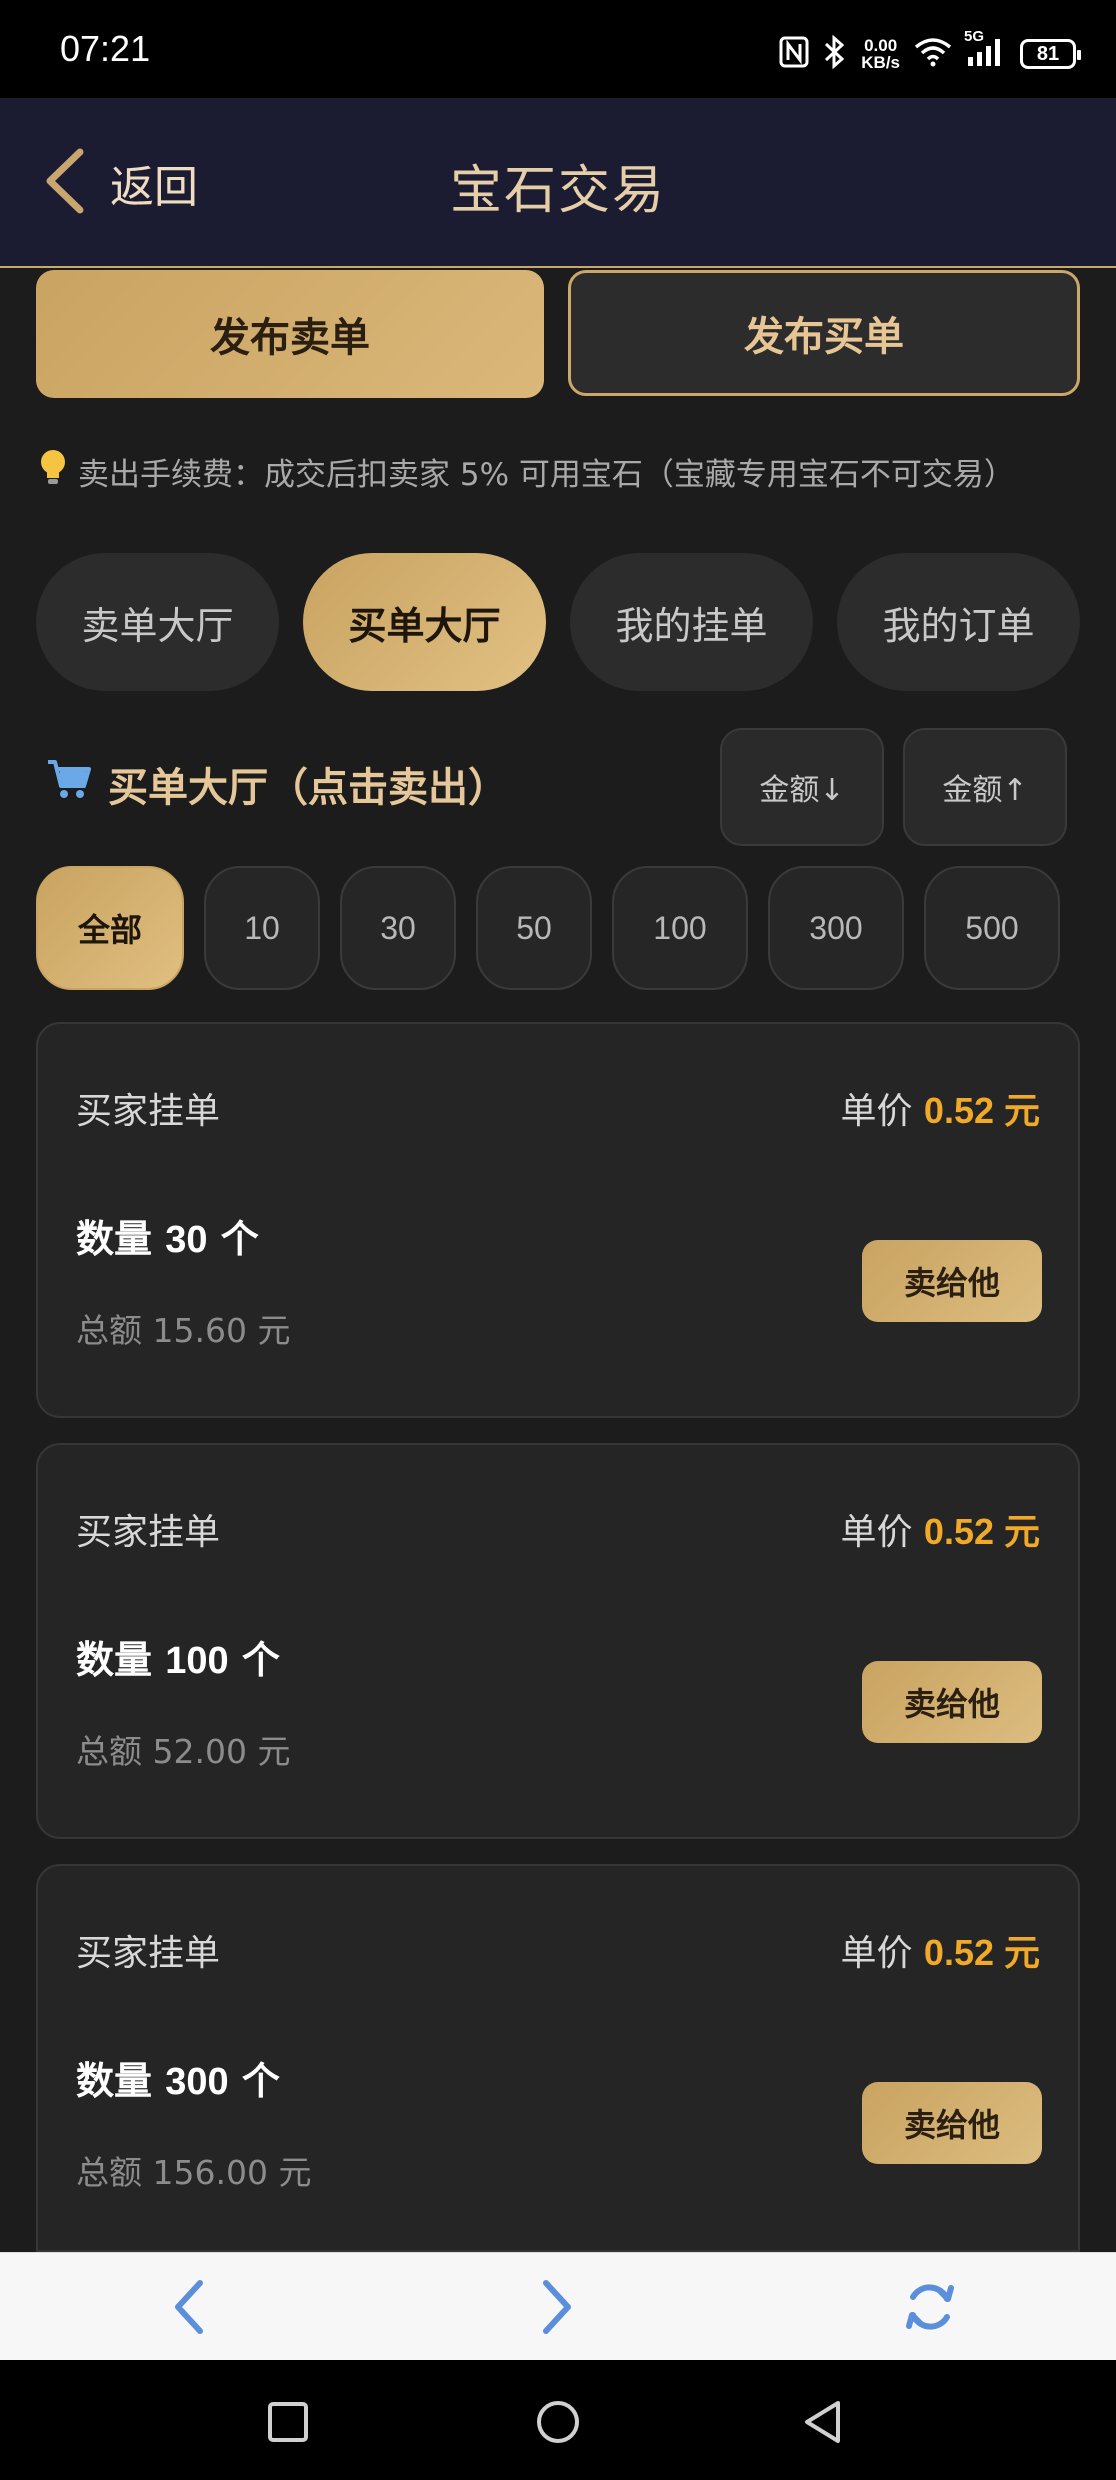 The height and width of the screenshot is (2480, 1116). Describe the element at coordinates (546, 475) in the screenshot. I see `fee-notice-text: 卖出手续费：成交后扣卖家 5% 可用宝石（宝藏专用宝石不可交易）` at that location.